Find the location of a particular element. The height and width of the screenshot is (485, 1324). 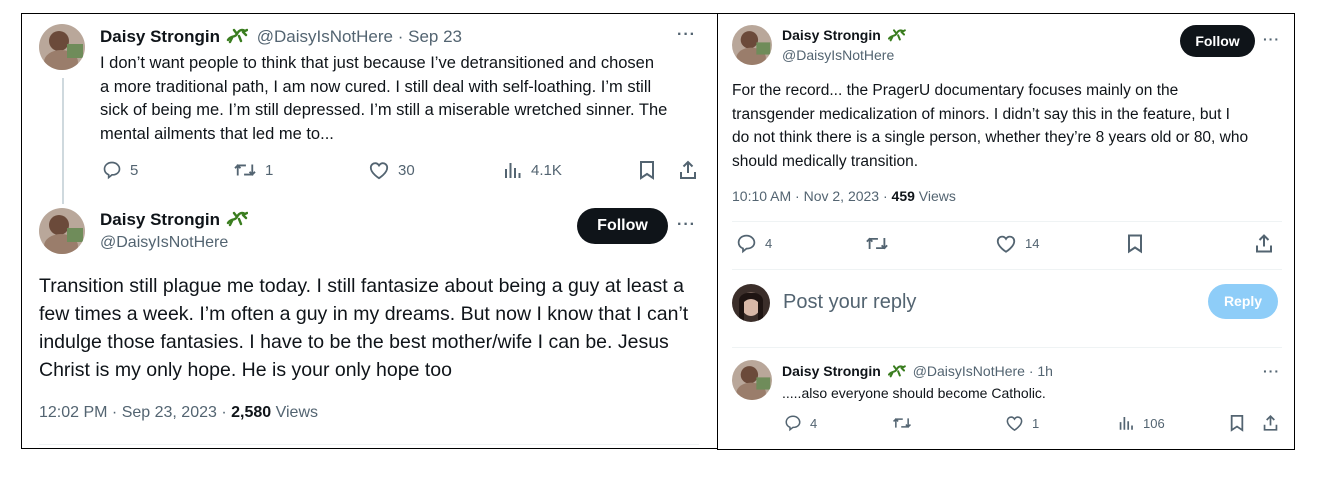

views-action: 4.1K is located at coordinates (532, 170).